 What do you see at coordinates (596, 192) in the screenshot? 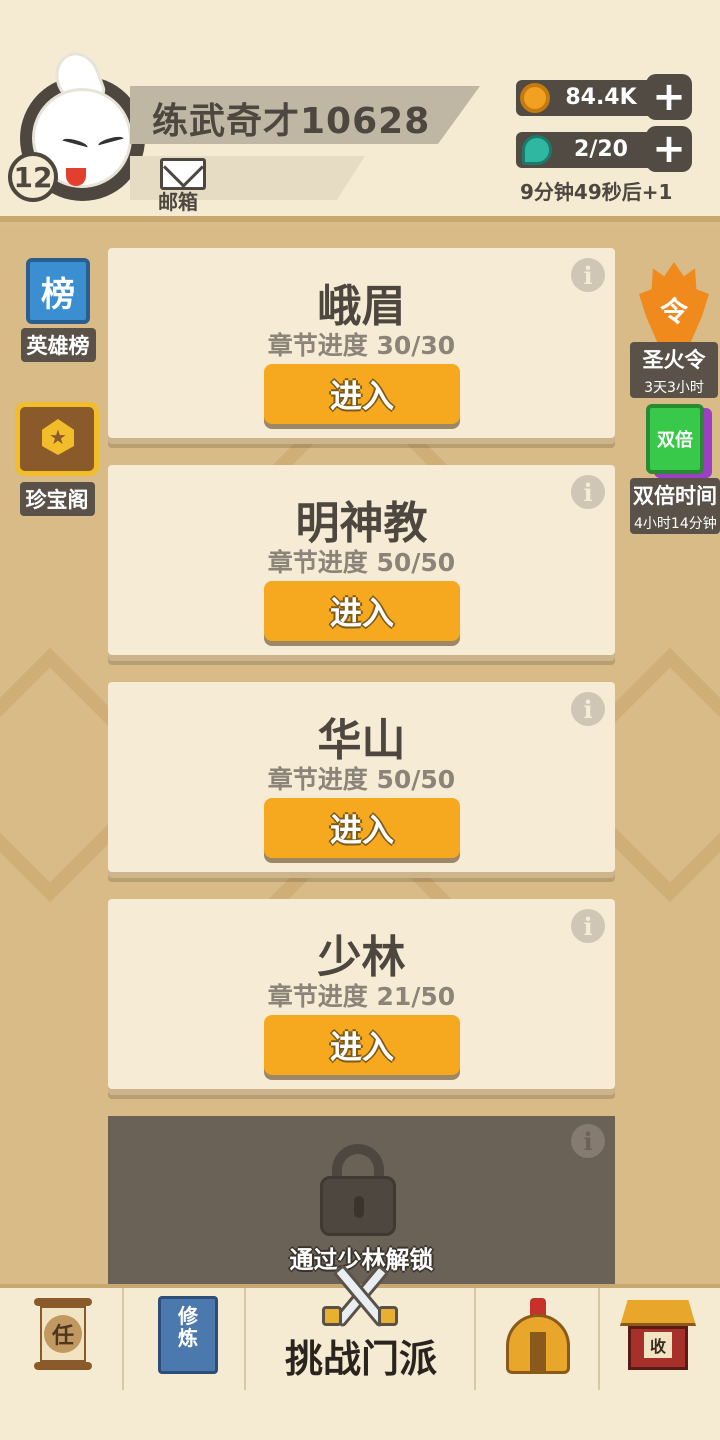
I see `energy-timer: 9分钟49秒后+1` at bounding box center [596, 192].